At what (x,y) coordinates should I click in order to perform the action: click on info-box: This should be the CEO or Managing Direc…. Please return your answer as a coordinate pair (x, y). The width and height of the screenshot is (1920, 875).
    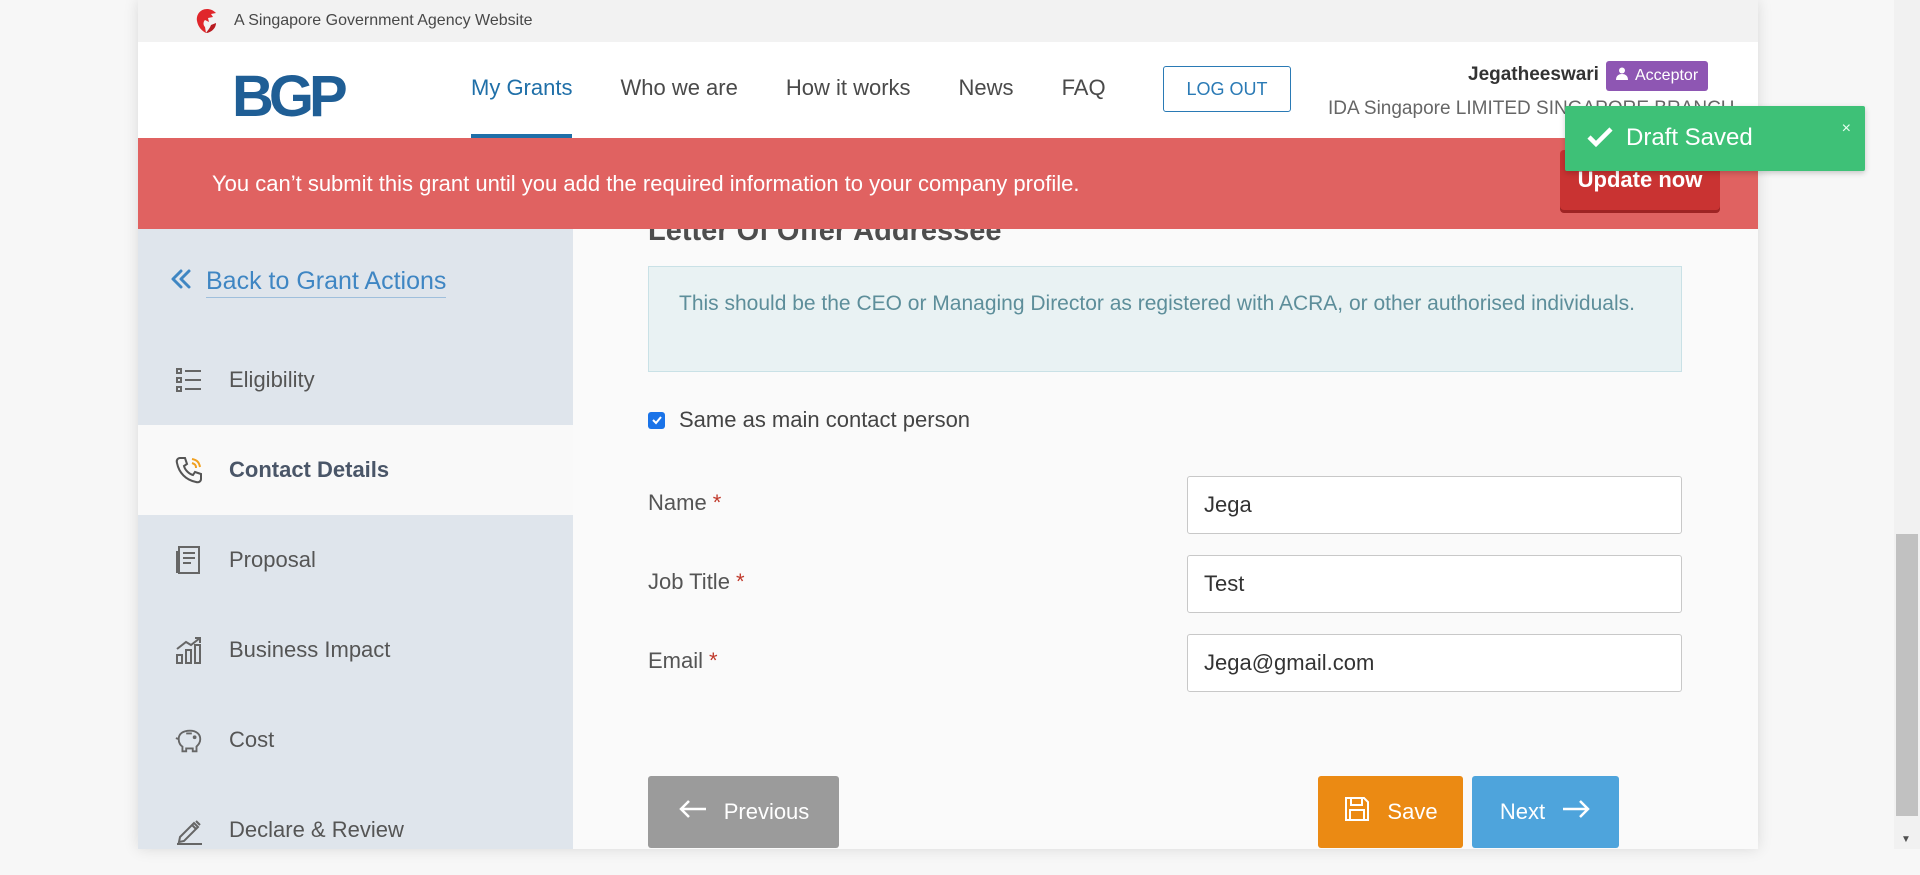
    Looking at the image, I should click on (1165, 319).